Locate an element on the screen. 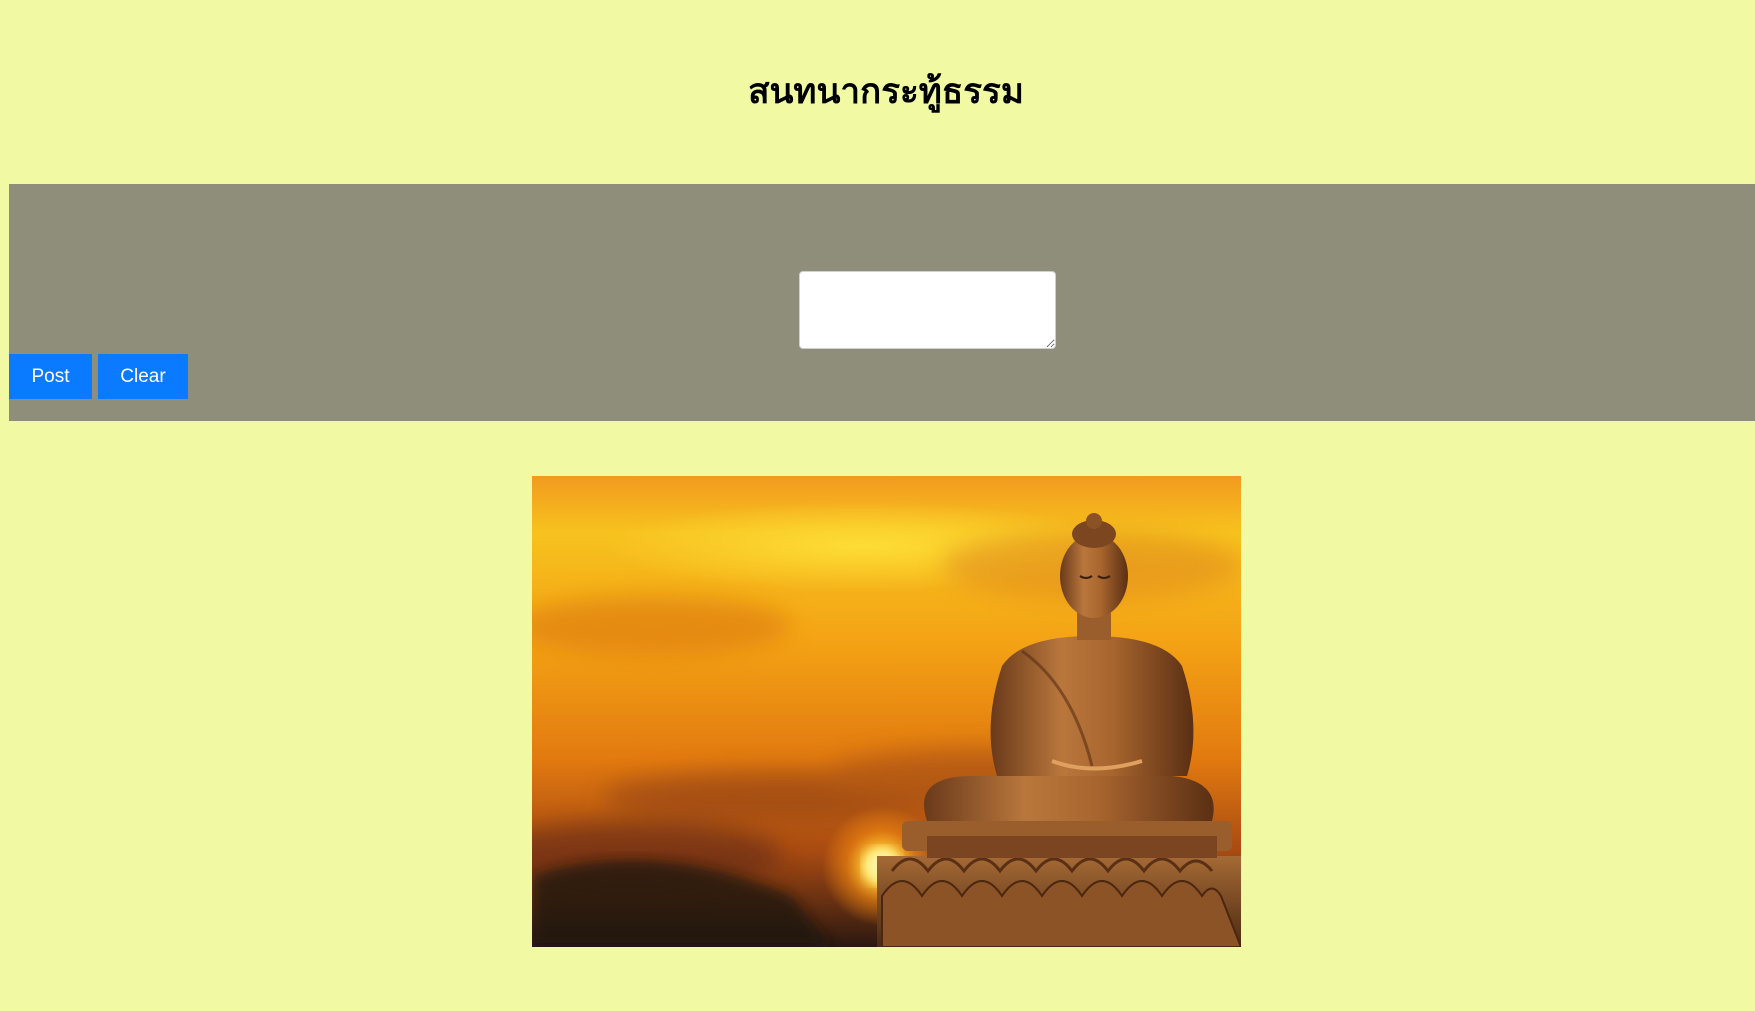 The image size is (1755, 1011). page-title: สนทนากระทู้ธรรม is located at coordinates (886, 92).